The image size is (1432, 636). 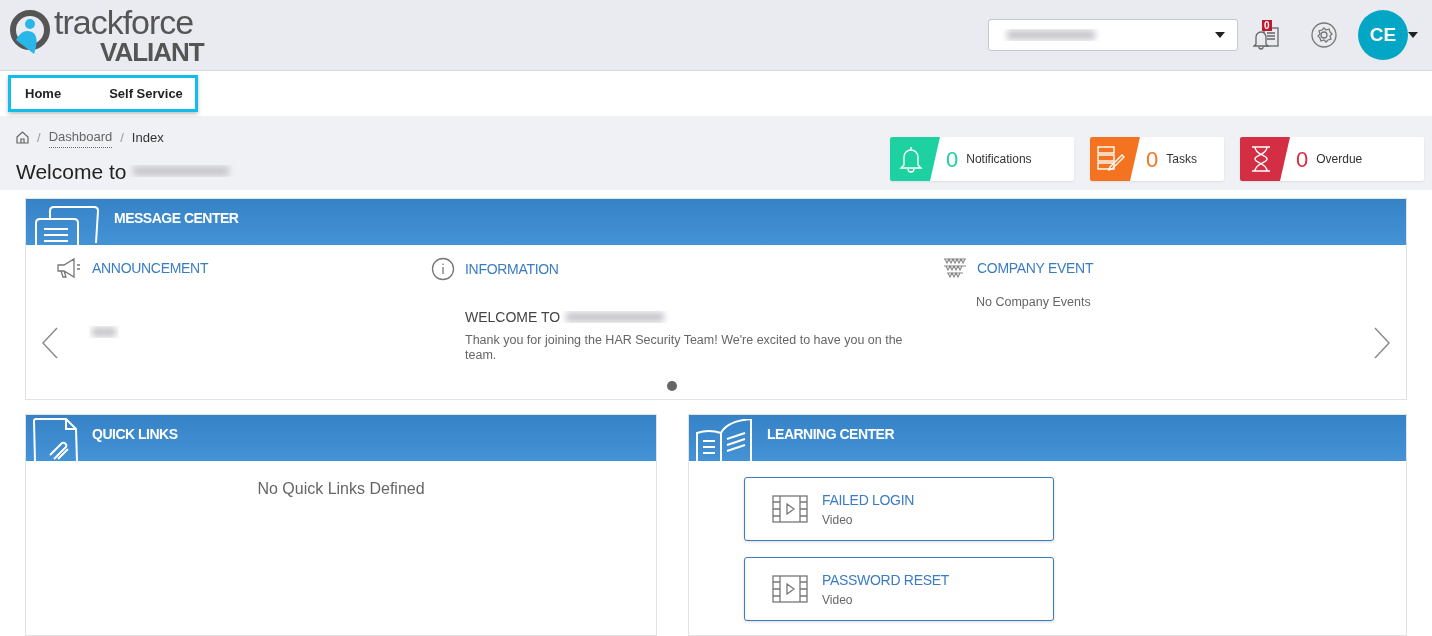 I want to click on settings-button, so click(x=1324, y=35).